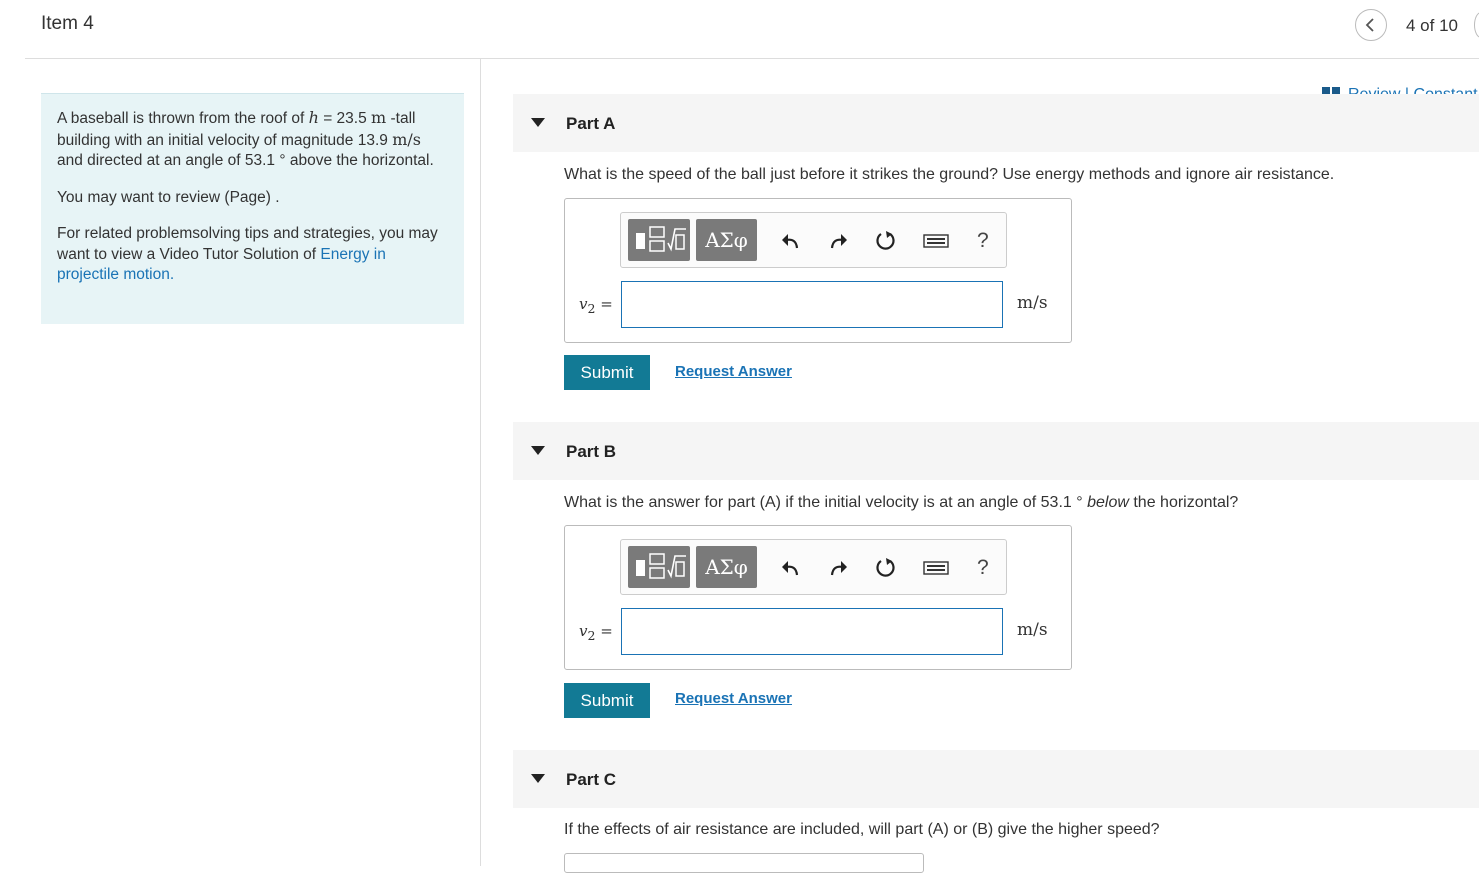 This screenshot has height=873, width=1479. Describe the element at coordinates (996, 779) in the screenshot. I see `part-c-header: Part C` at that location.